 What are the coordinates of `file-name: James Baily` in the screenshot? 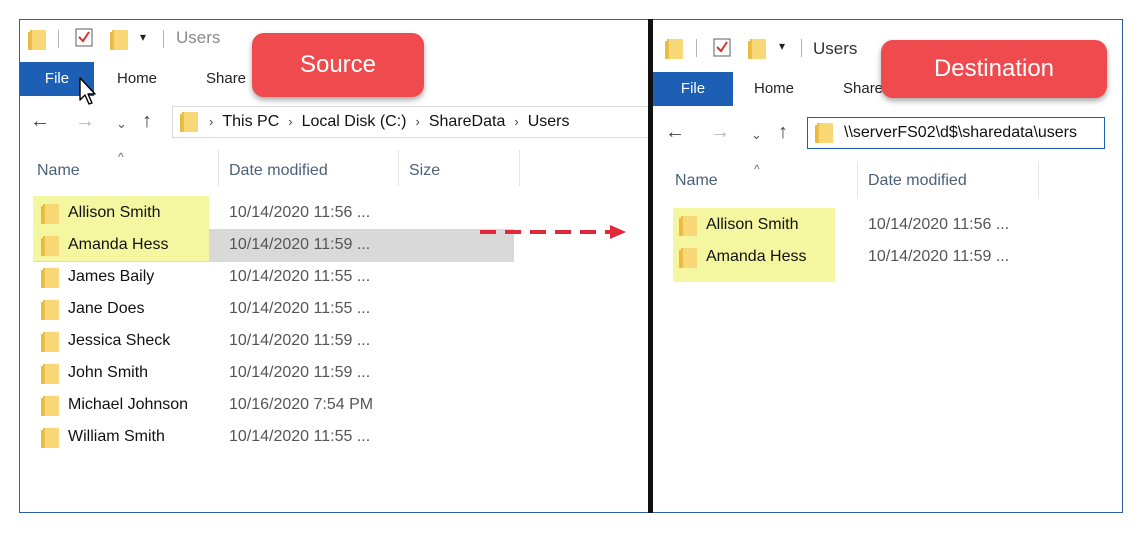 It's located at (111, 276).